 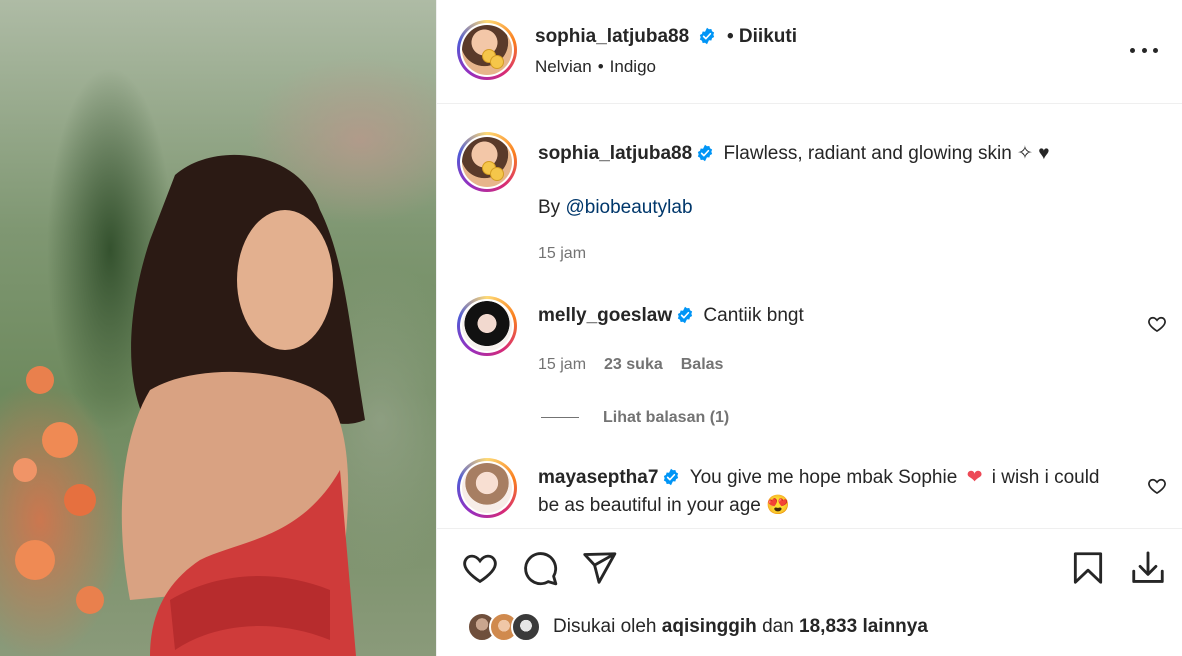 I want to click on reply-button: Balas, so click(x=702, y=364).